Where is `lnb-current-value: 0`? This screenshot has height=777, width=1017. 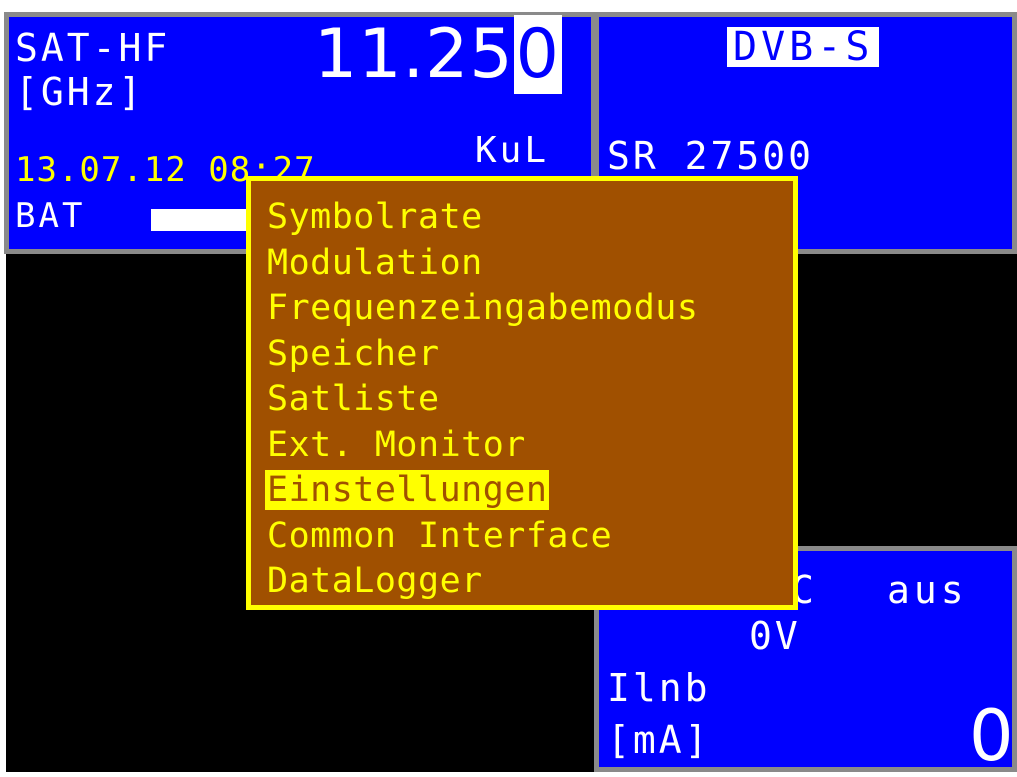
lnb-current-value: 0 is located at coordinates (991, 736).